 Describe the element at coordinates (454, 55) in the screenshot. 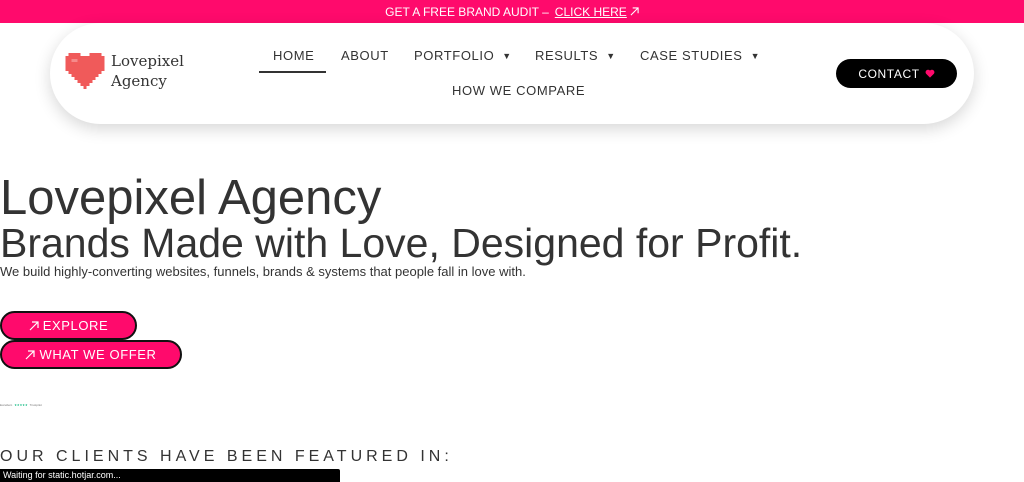

I see `nav-portfolio-label: PORTFOLIO` at that location.